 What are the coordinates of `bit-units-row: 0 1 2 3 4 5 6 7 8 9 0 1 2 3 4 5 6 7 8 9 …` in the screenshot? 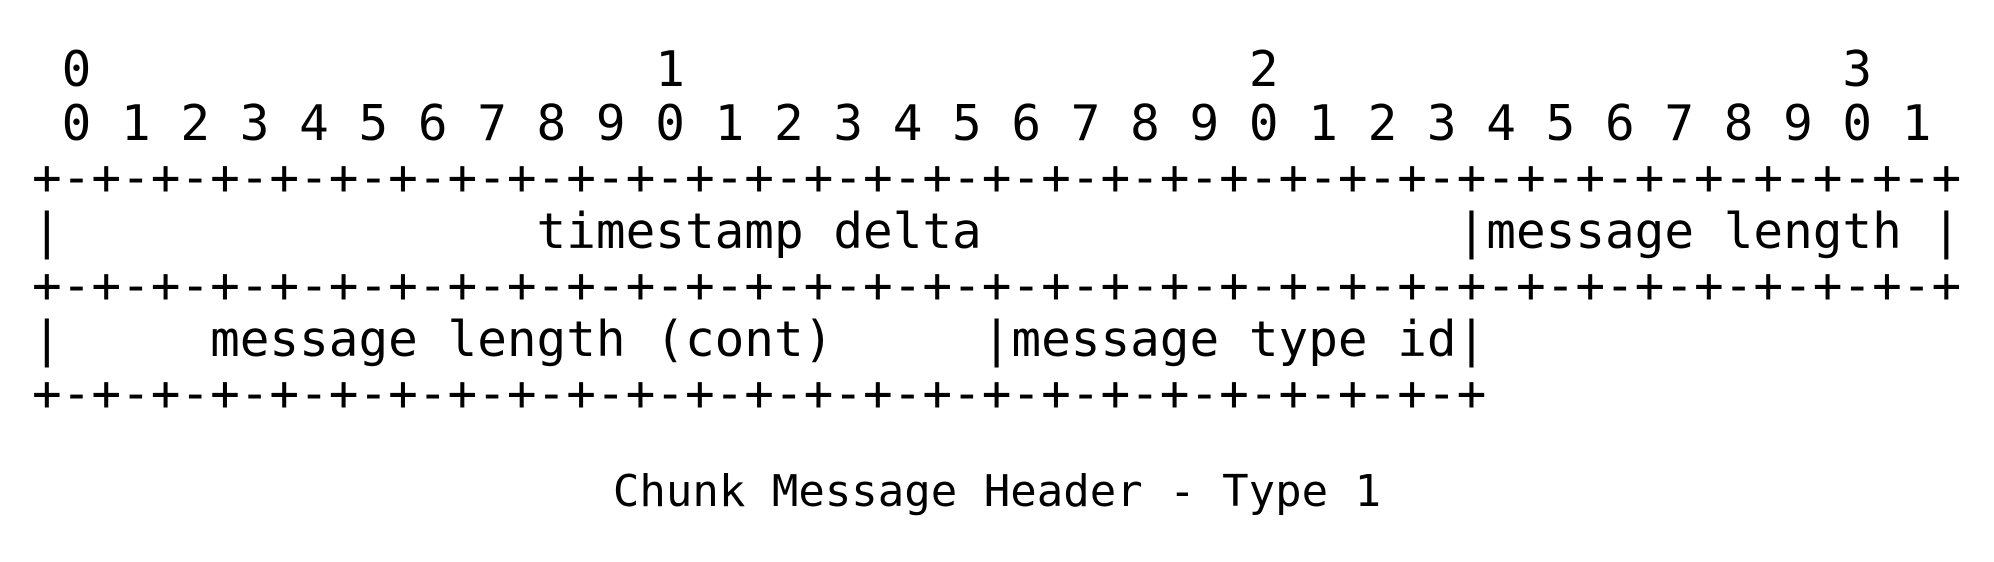 It's located at (982, 123).